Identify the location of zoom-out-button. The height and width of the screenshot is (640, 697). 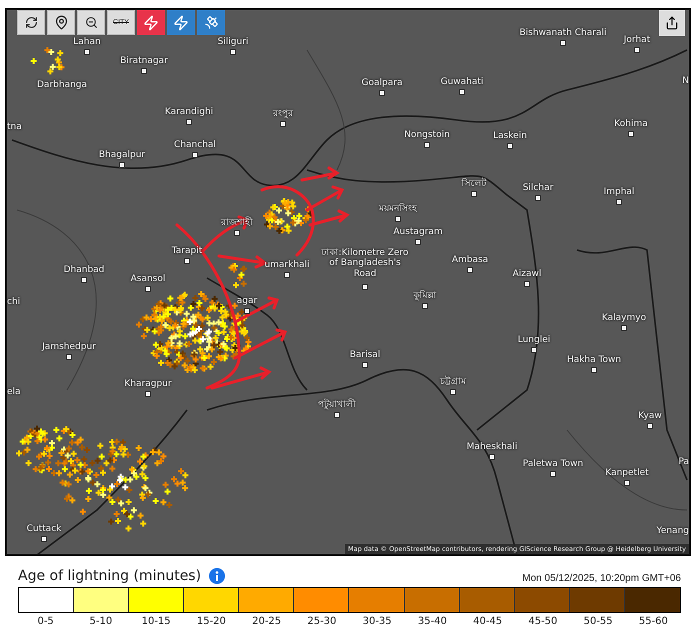
(91, 22).